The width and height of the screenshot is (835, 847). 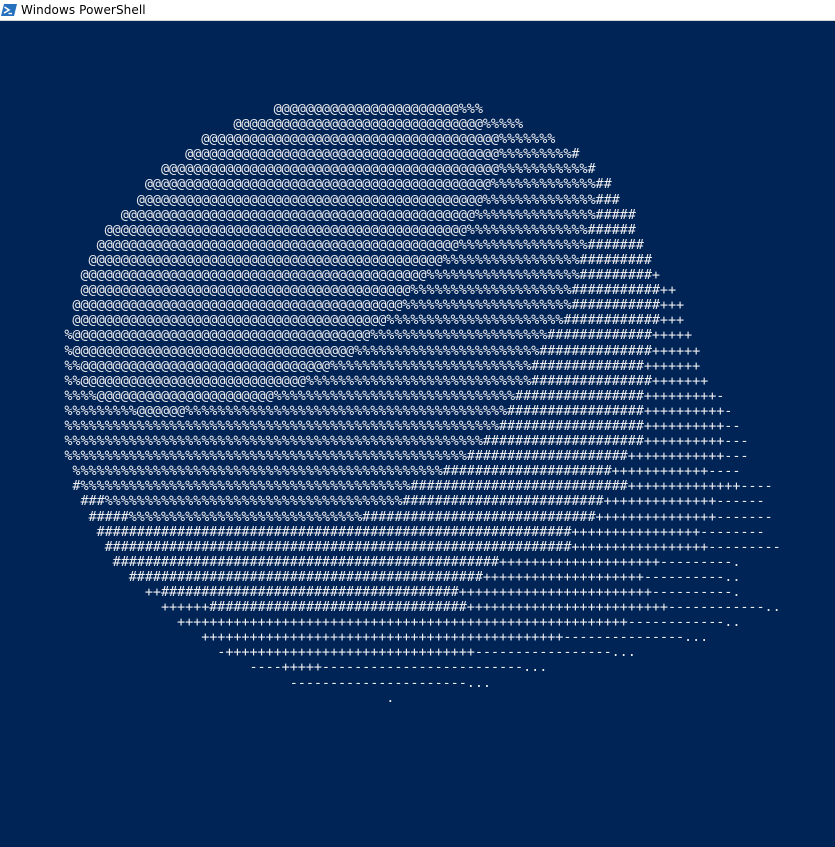 What do you see at coordinates (9, 10) in the screenshot?
I see `powershell-icon` at bounding box center [9, 10].